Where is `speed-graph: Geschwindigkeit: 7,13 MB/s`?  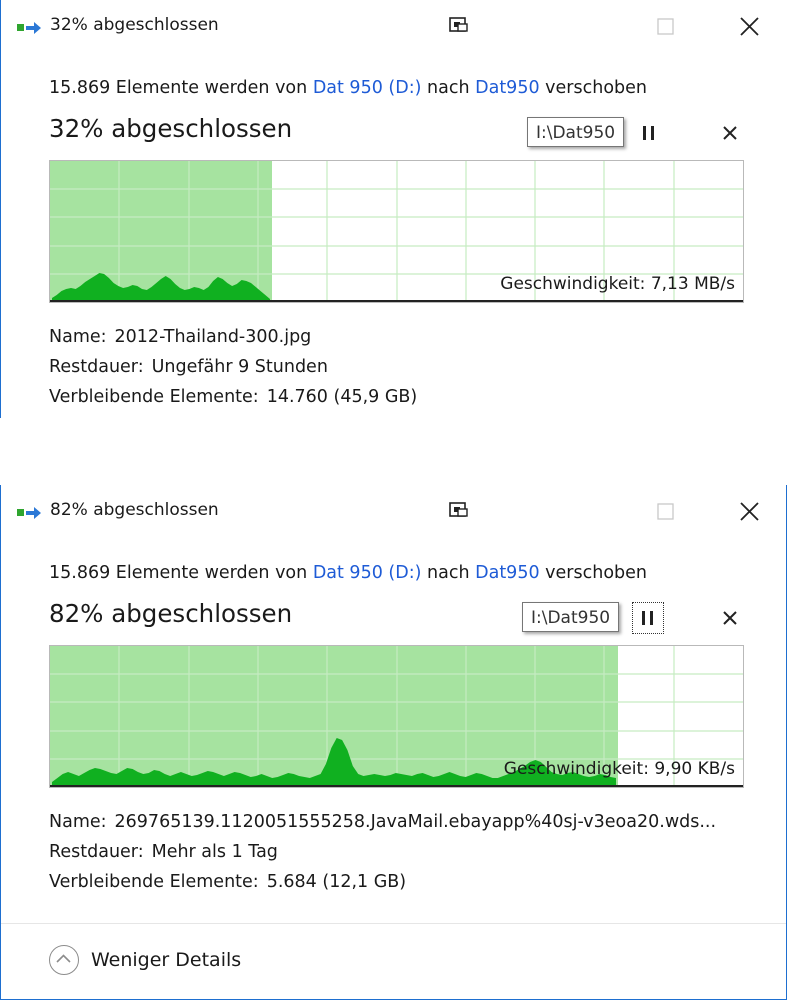
speed-graph: Geschwindigkeit: 7,13 MB/s is located at coordinates (396, 231).